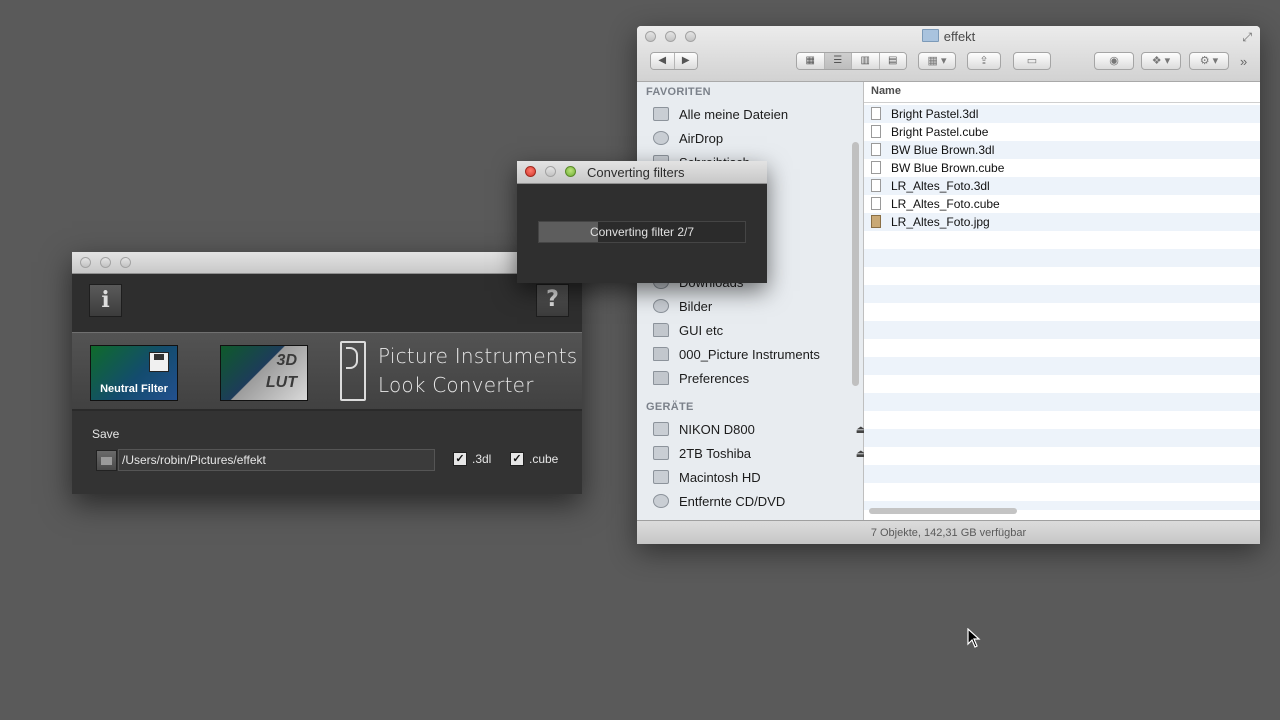 The width and height of the screenshot is (1280, 720). Describe the element at coordinates (456, 385) in the screenshot. I see `brand-subtitle: Look Converter` at that location.